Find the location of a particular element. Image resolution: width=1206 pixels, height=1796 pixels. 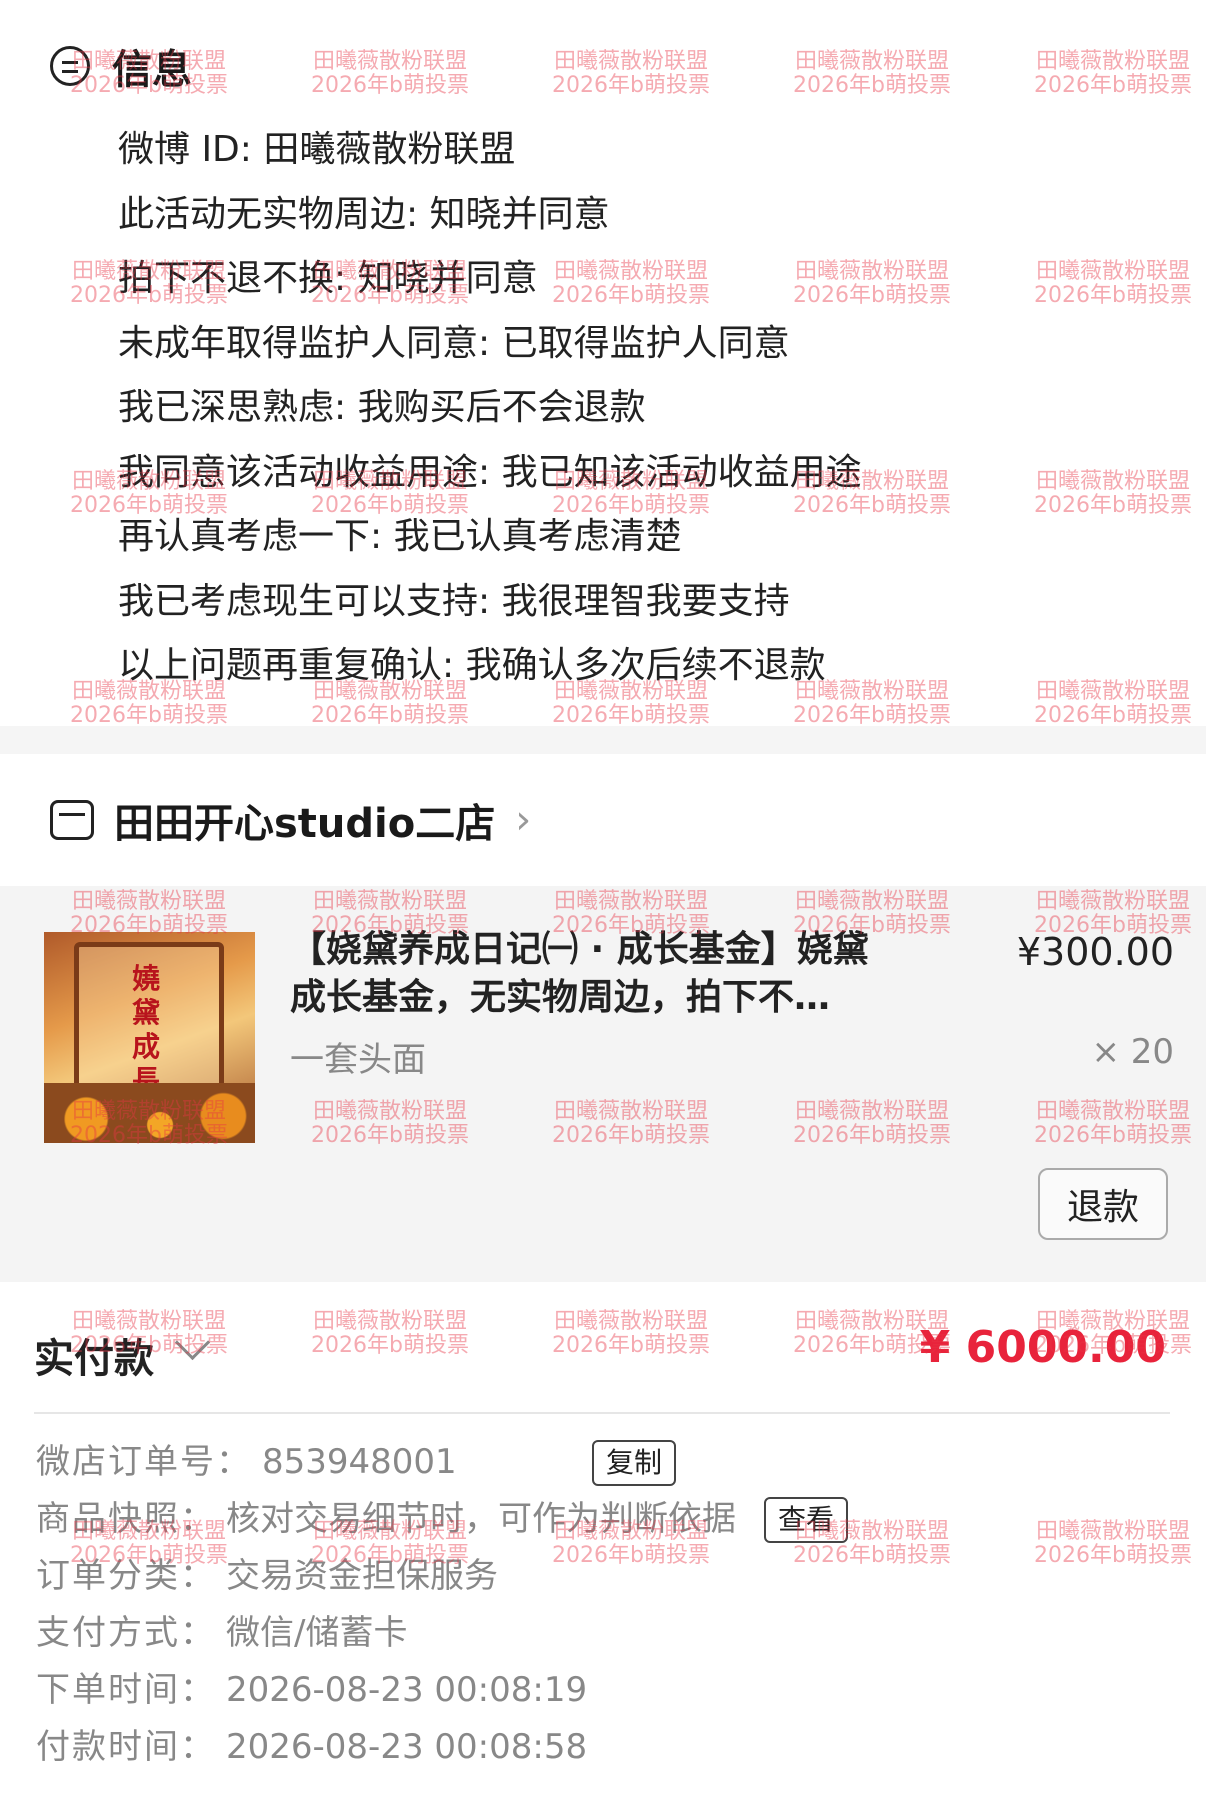

view-button: 查看 is located at coordinates (806, 1519).